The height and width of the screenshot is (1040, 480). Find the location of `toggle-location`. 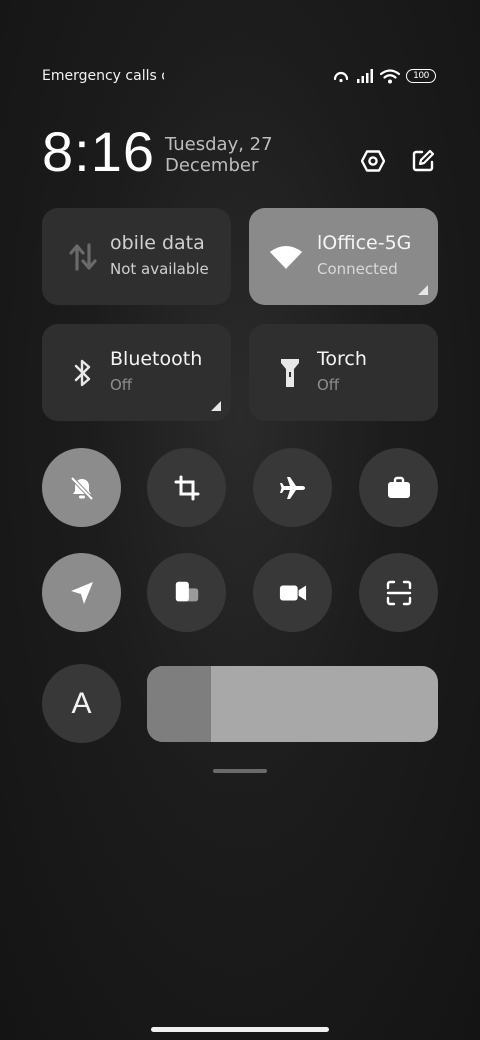

toggle-location is located at coordinates (81, 592).